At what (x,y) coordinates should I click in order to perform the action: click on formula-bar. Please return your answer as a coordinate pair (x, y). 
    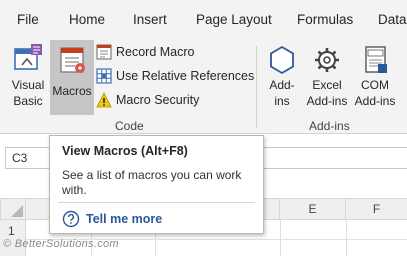
    Looking at the image, I should click on (333, 158).